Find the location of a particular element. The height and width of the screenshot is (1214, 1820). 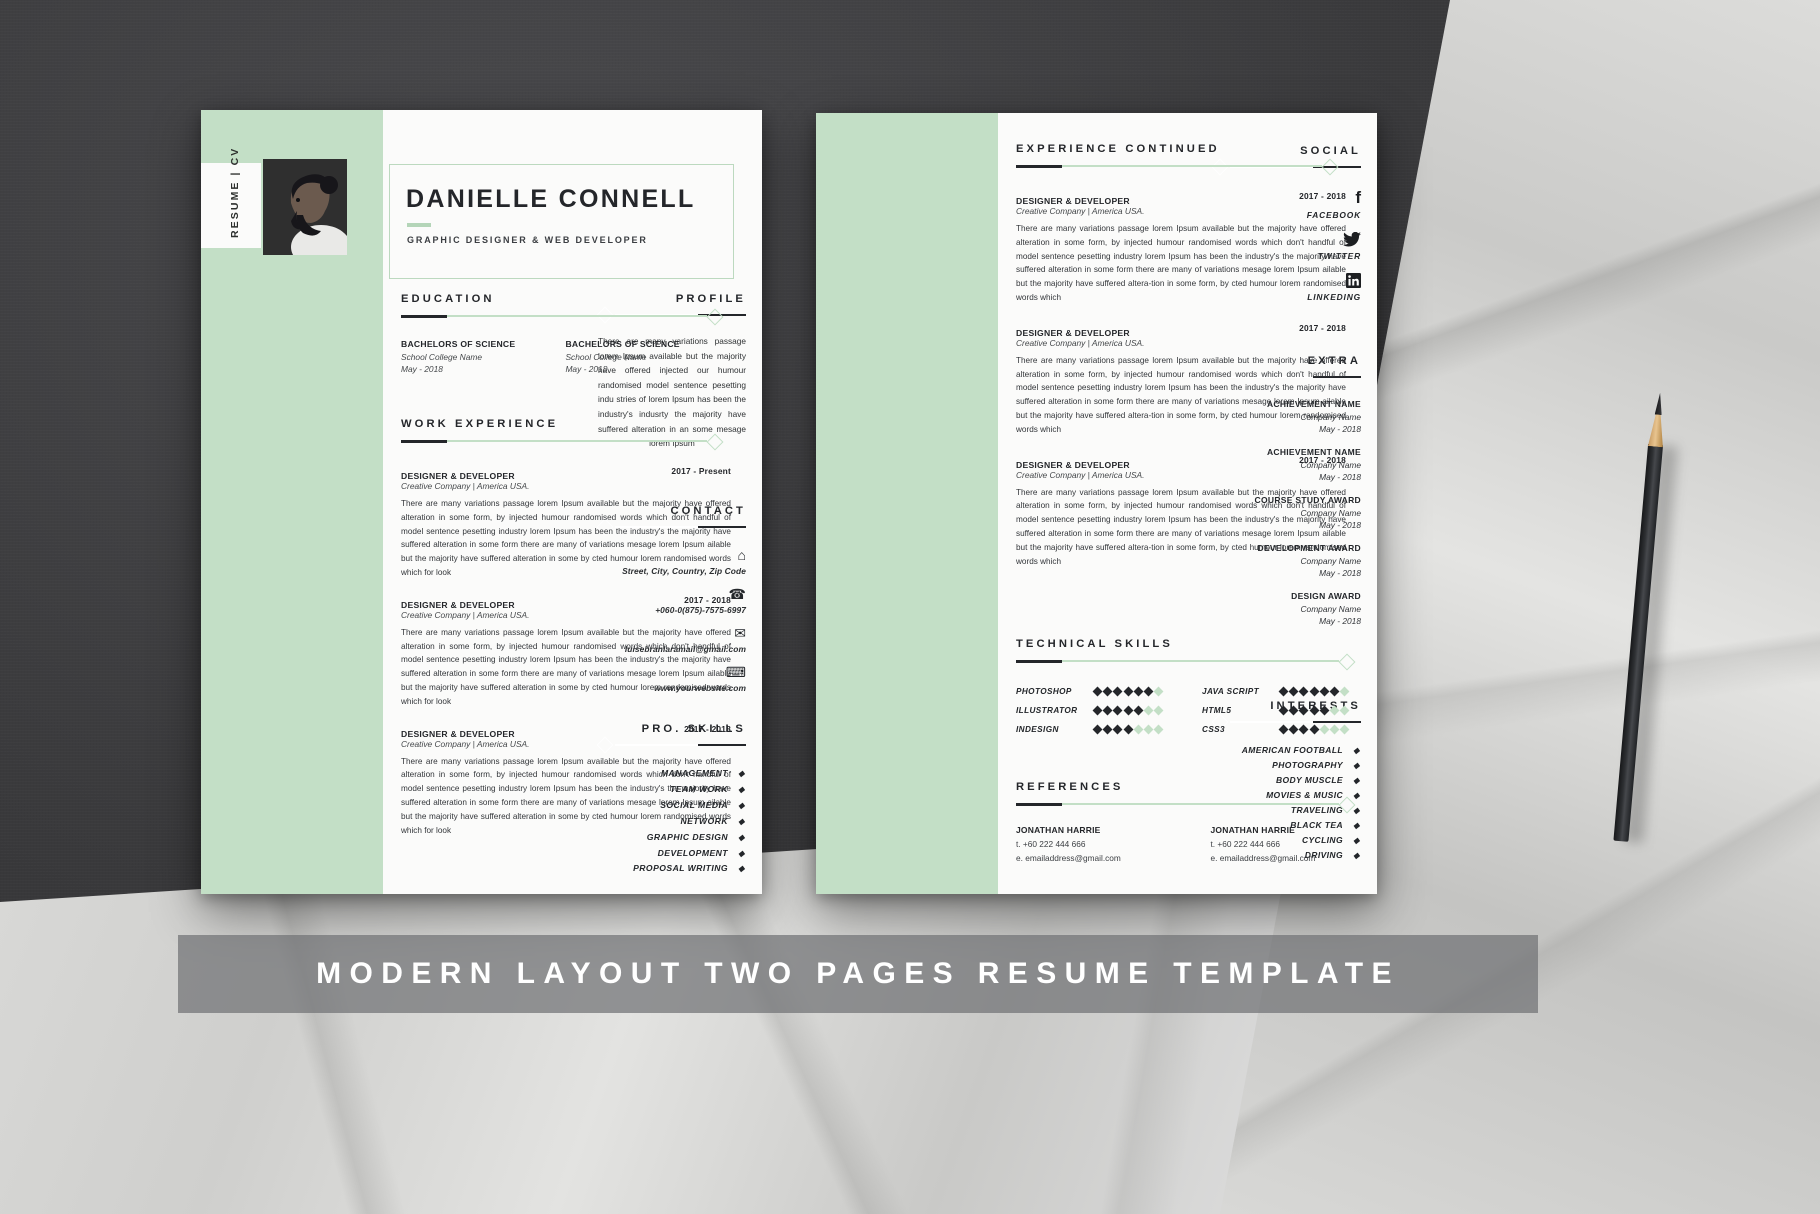

references-heading: REFERENCES is located at coordinates (1070, 787).